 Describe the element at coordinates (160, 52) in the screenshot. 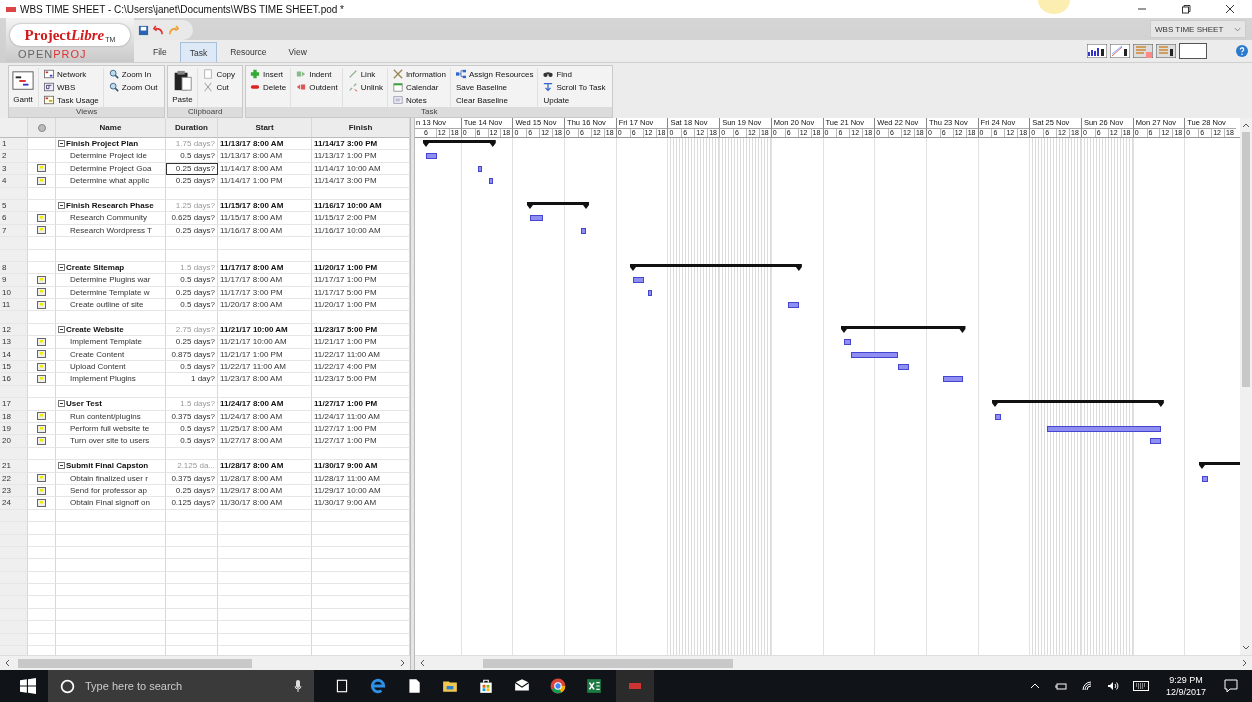

I see `ribbon-tab: File` at that location.